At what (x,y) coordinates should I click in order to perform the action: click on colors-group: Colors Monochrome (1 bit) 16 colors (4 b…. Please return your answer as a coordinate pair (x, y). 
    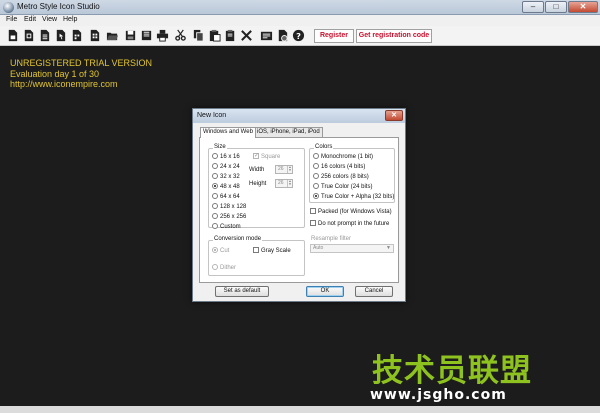
    Looking at the image, I should click on (352, 173).